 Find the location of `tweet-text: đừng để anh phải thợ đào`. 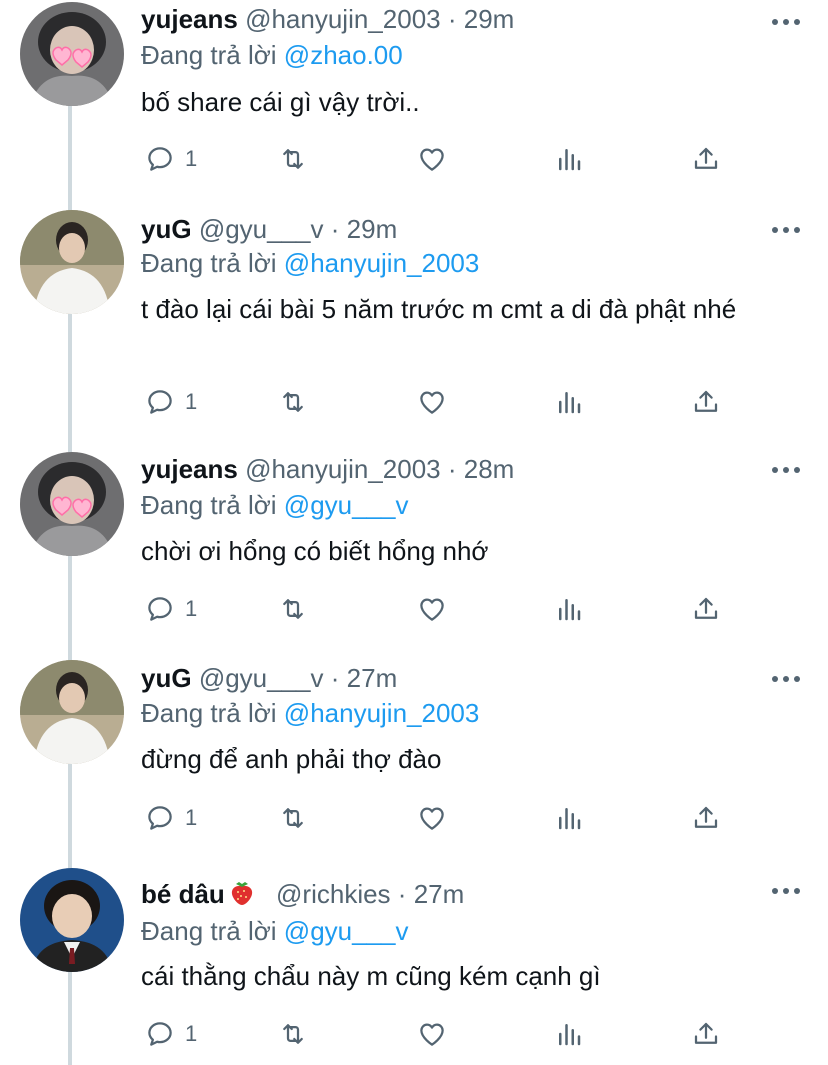

tweet-text: đừng để anh phải thợ đào is located at coordinates (291, 759).